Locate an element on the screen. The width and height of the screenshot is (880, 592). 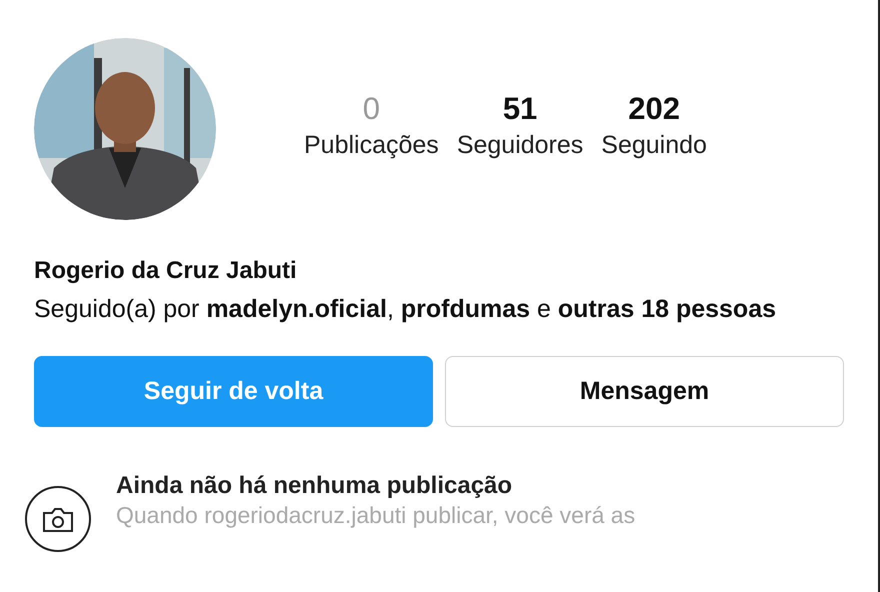
stat-label: Seguidores is located at coordinates (520, 145).